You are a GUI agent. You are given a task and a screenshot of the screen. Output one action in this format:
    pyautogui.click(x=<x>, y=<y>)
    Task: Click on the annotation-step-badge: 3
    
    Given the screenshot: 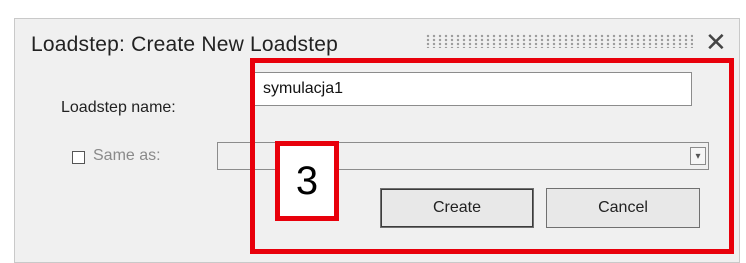 What is the action you would take?
    pyautogui.click(x=307, y=181)
    